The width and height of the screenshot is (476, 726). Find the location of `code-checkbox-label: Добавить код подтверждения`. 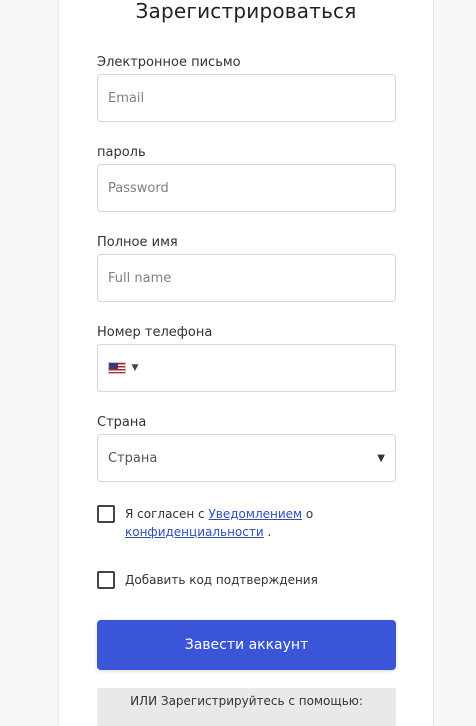

code-checkbox-label: Добавить код подтверждения is located at coordinates (221, 580).